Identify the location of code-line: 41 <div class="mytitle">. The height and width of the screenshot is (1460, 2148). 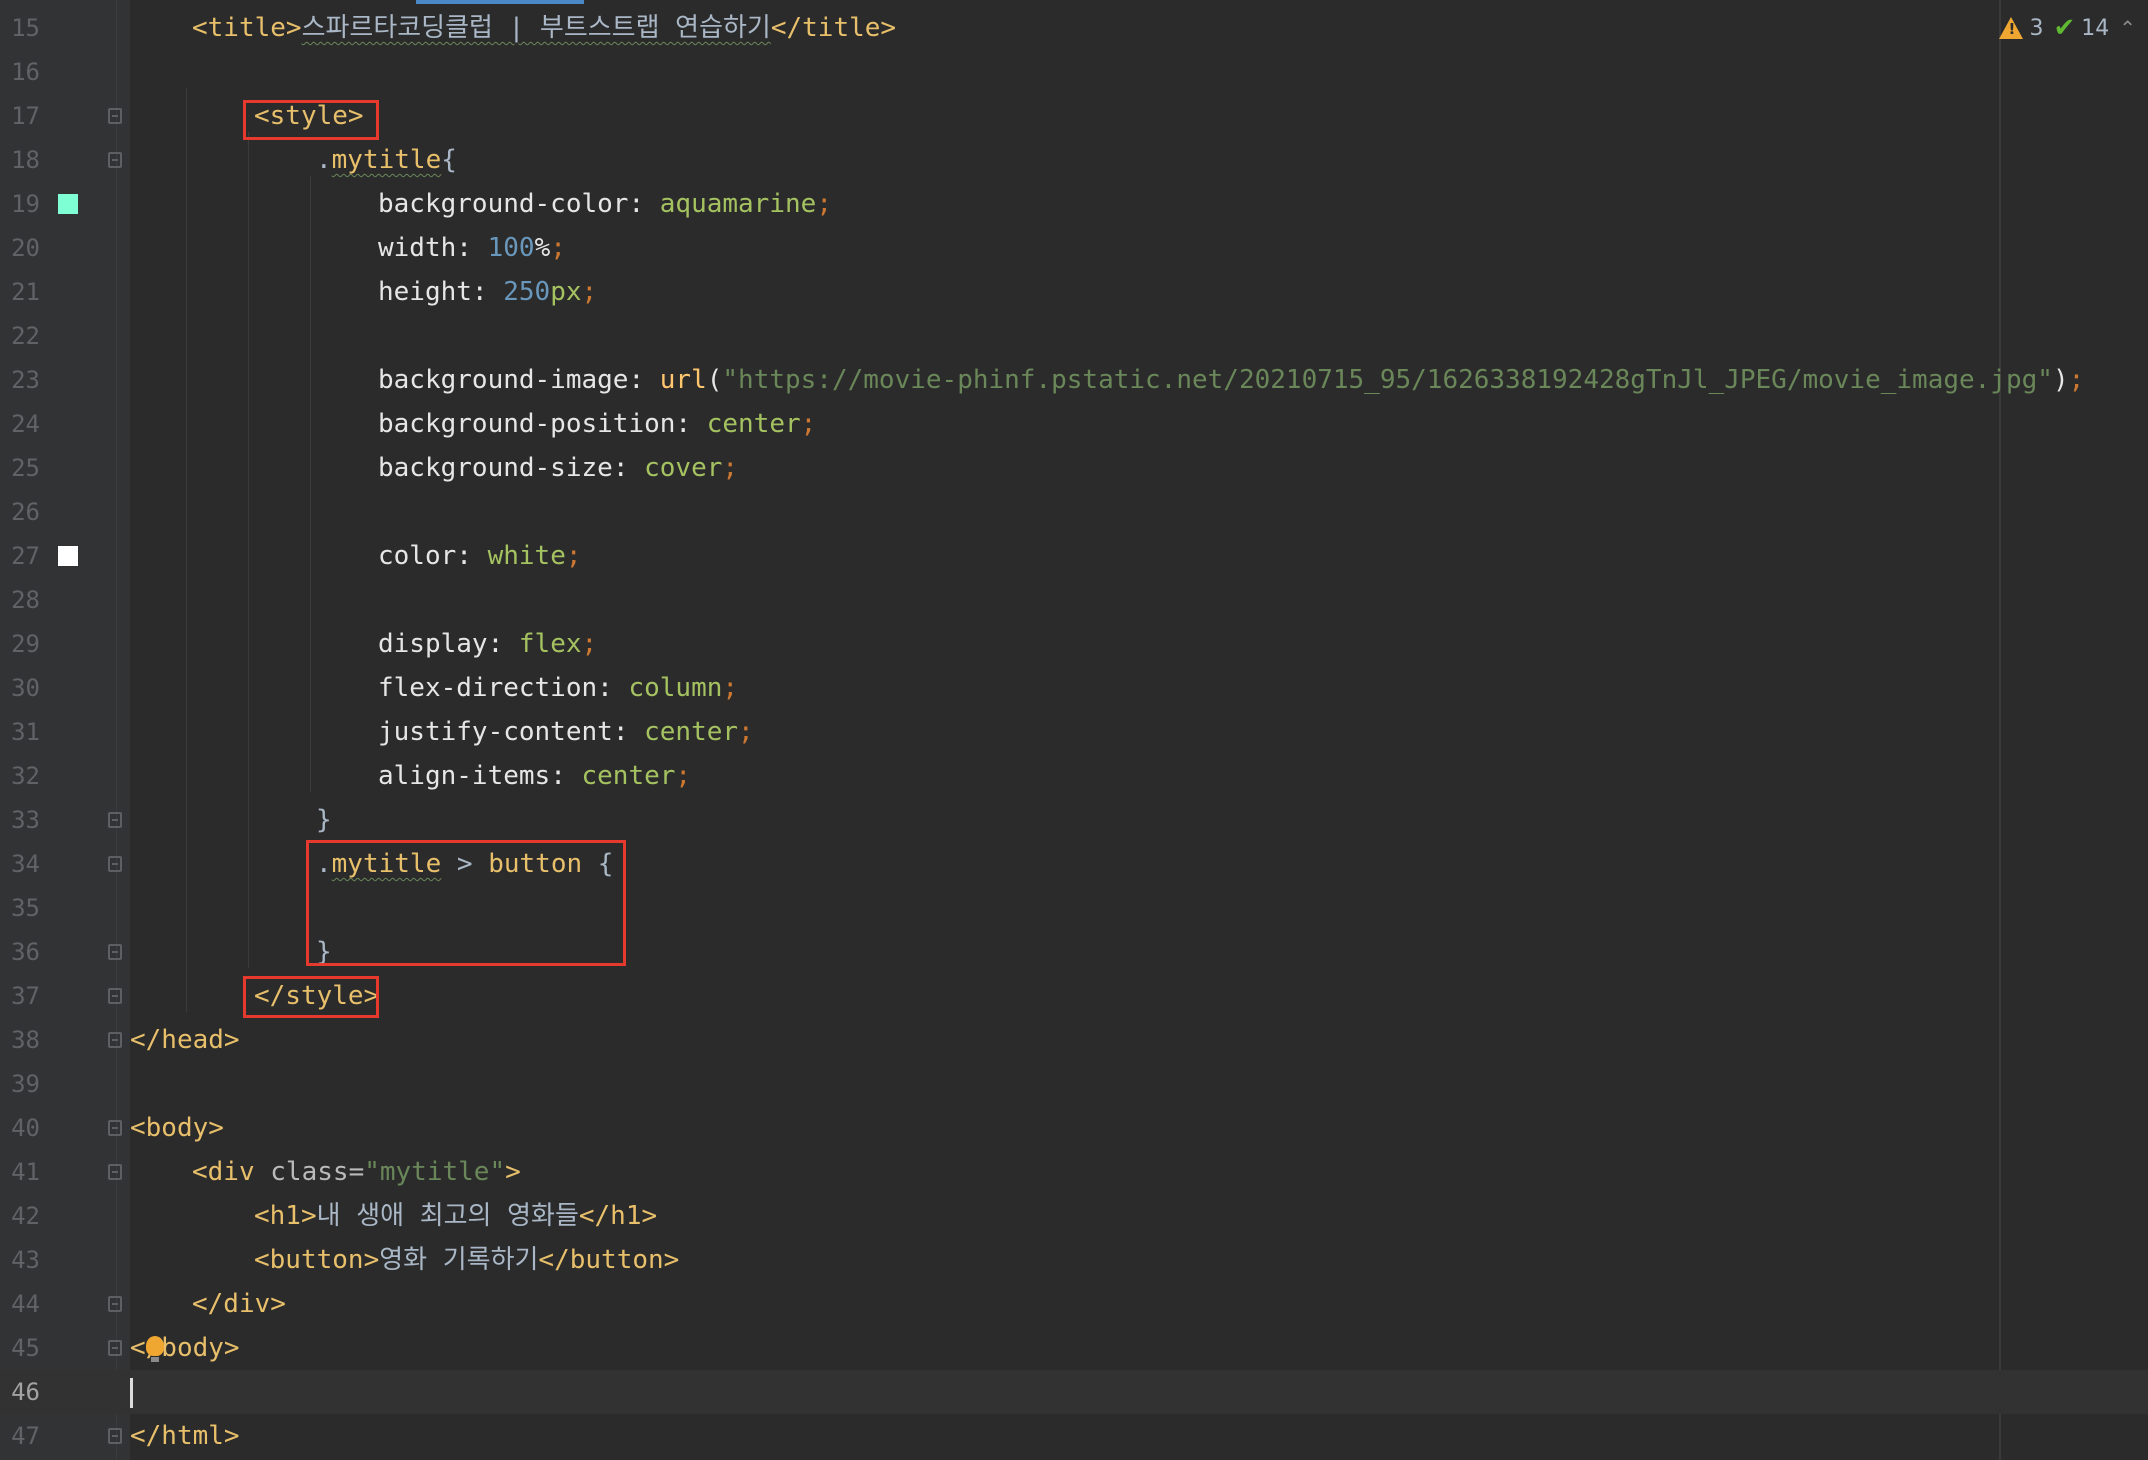
(1074, 1172).